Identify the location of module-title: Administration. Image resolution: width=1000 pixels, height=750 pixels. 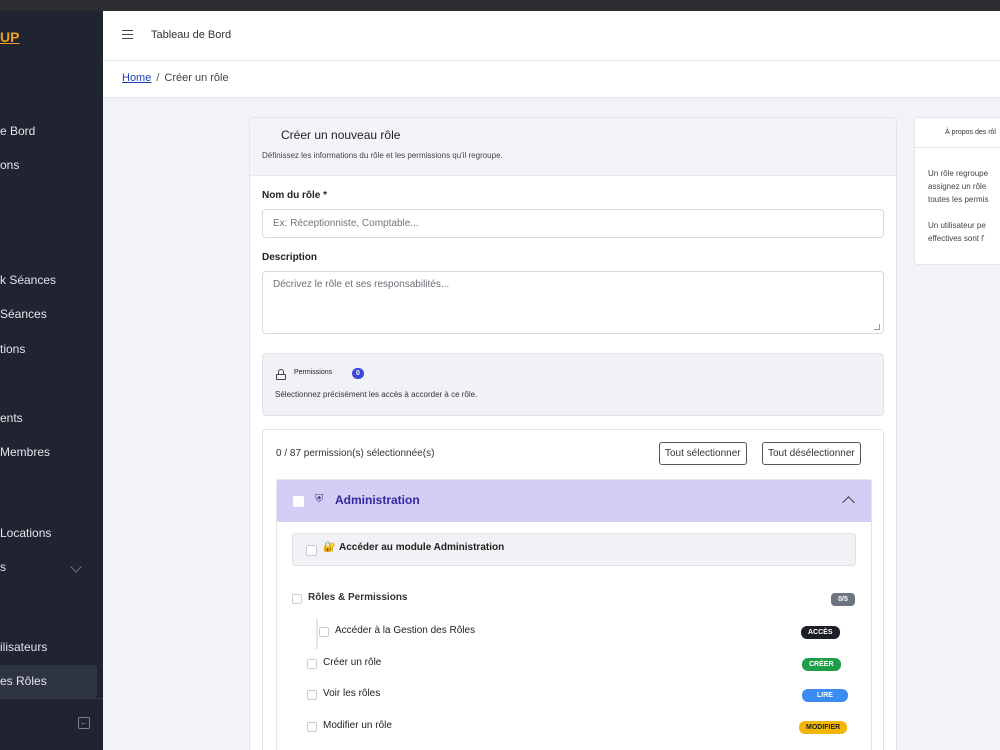
(377, 500).